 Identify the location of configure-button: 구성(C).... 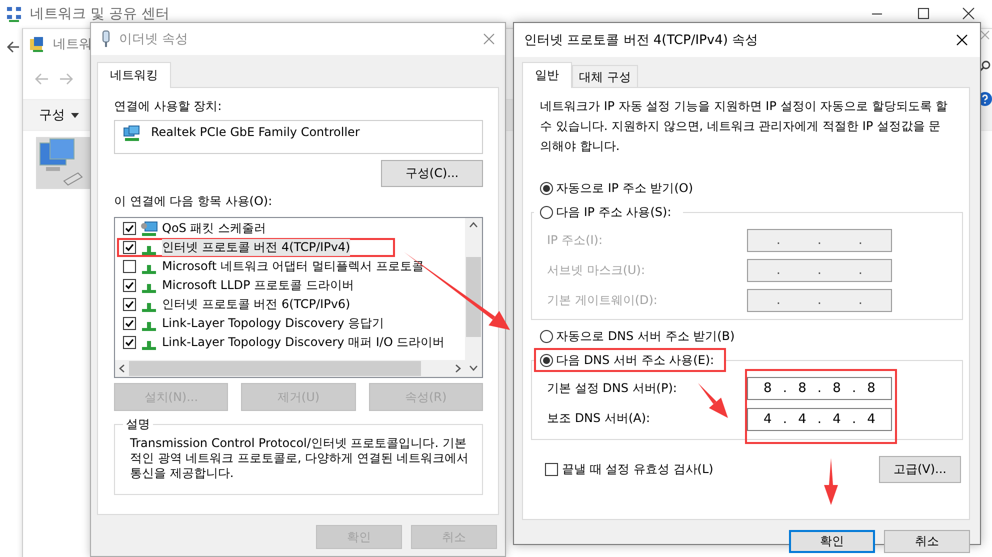
(432, 173).